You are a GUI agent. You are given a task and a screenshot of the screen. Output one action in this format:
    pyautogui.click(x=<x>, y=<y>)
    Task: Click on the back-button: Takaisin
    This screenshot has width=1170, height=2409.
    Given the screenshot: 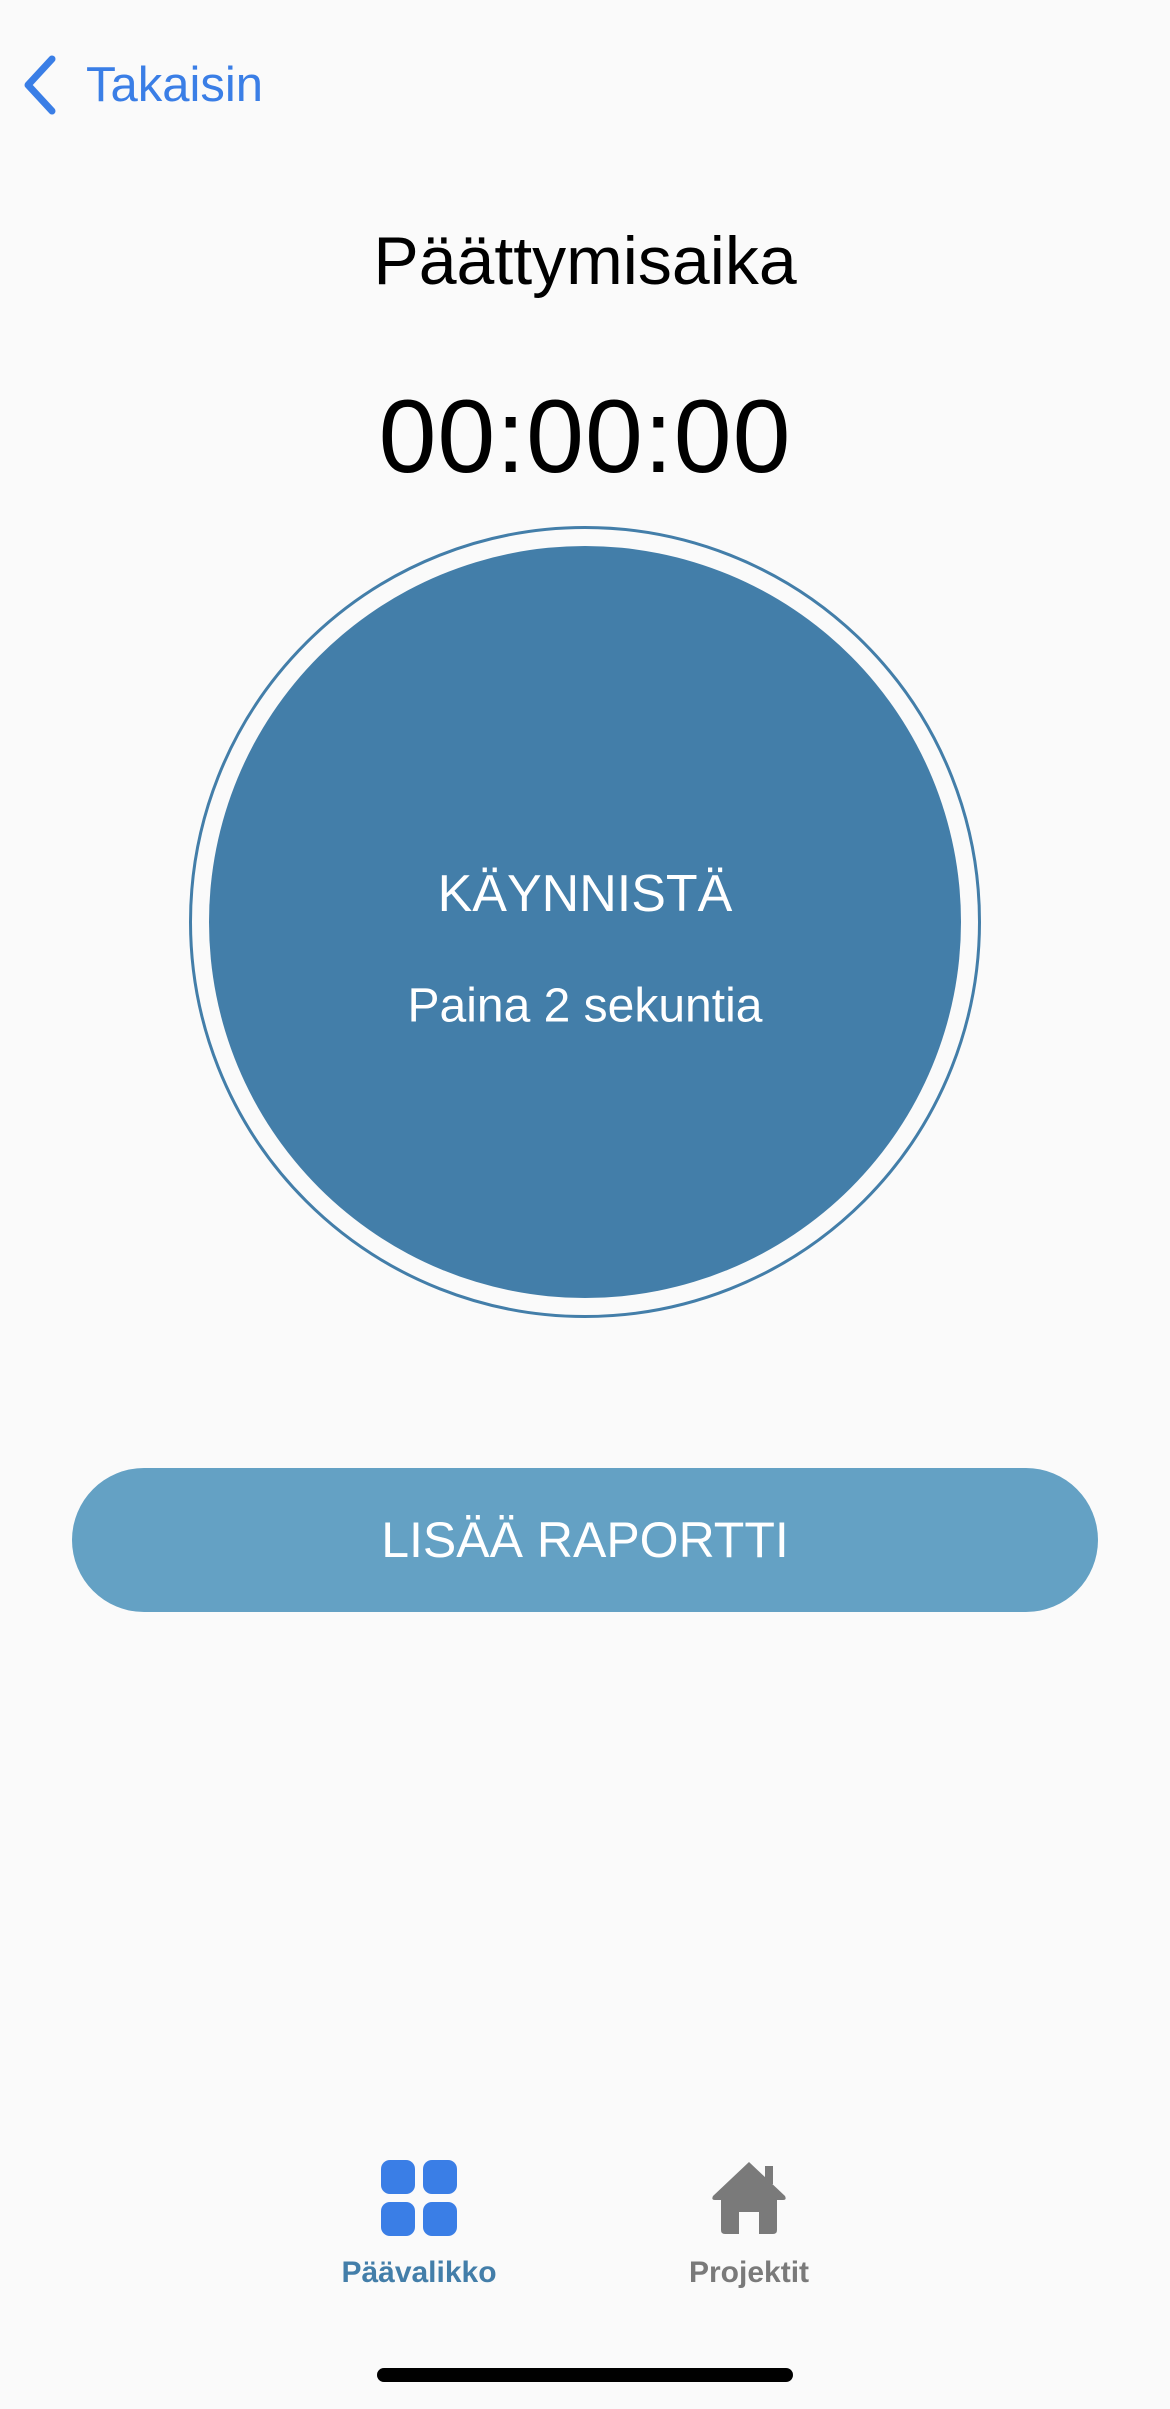 What is the action you would take?
    pyautogui.click(x=142, y=85)
    